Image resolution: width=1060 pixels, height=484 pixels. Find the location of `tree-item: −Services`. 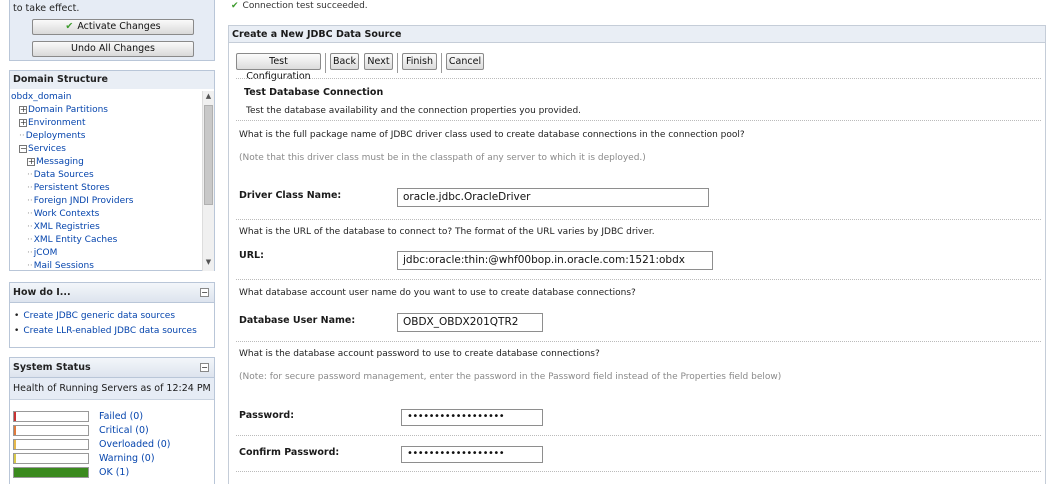

tree-item: −Services is located at coordinates (42, 149).